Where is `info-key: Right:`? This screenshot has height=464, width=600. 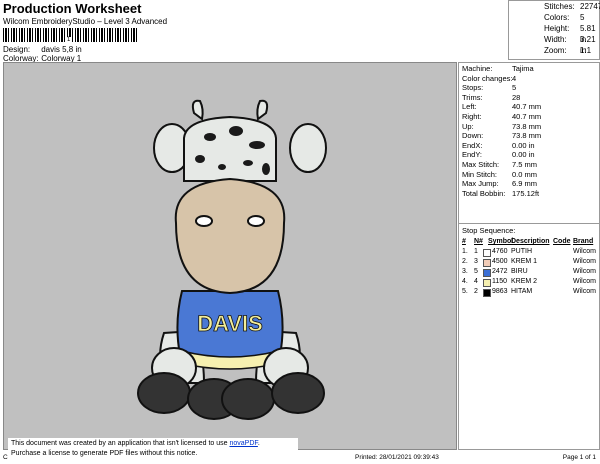 info-key: Right: is located at coordinates (472, 116).